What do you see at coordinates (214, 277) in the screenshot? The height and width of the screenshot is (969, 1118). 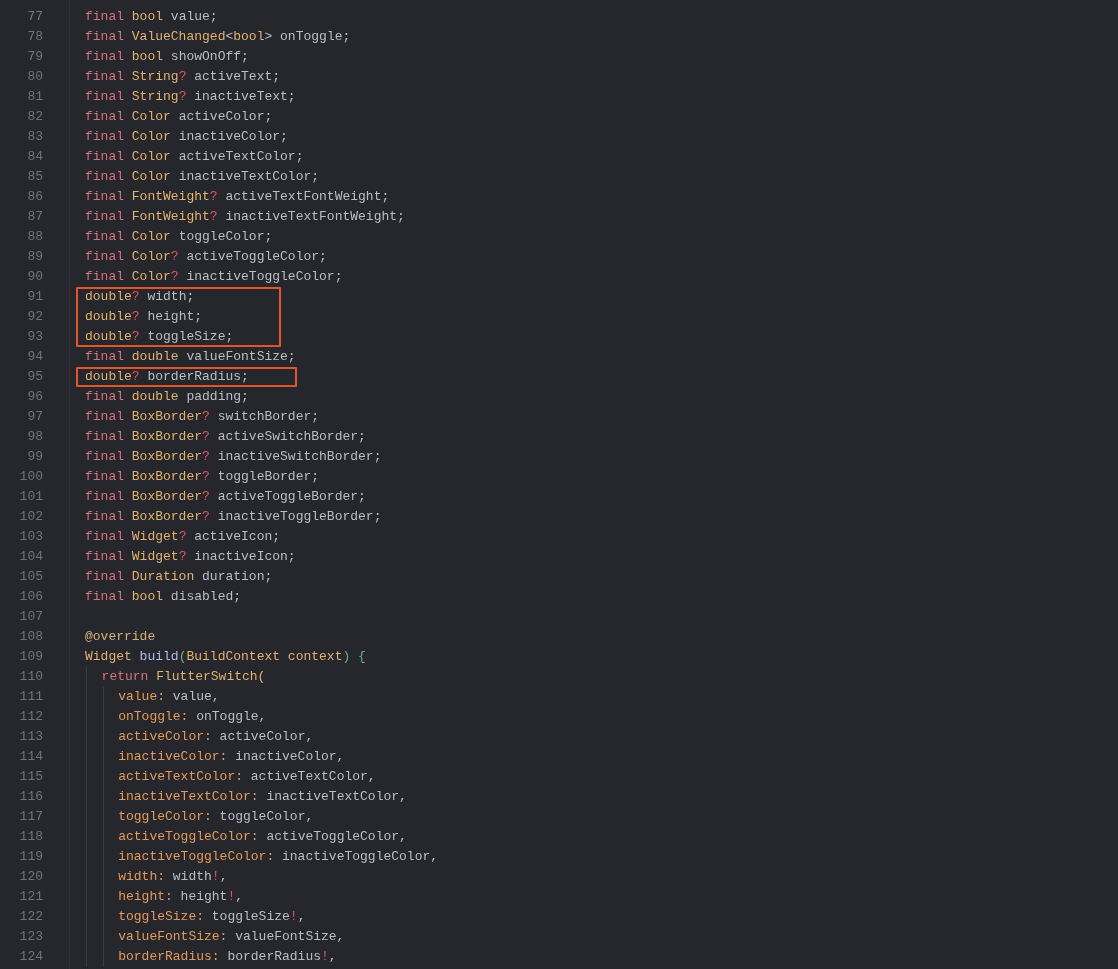 I see `code-line: final Color? inactiveToggleColor;` at bounding box center [214, 277].